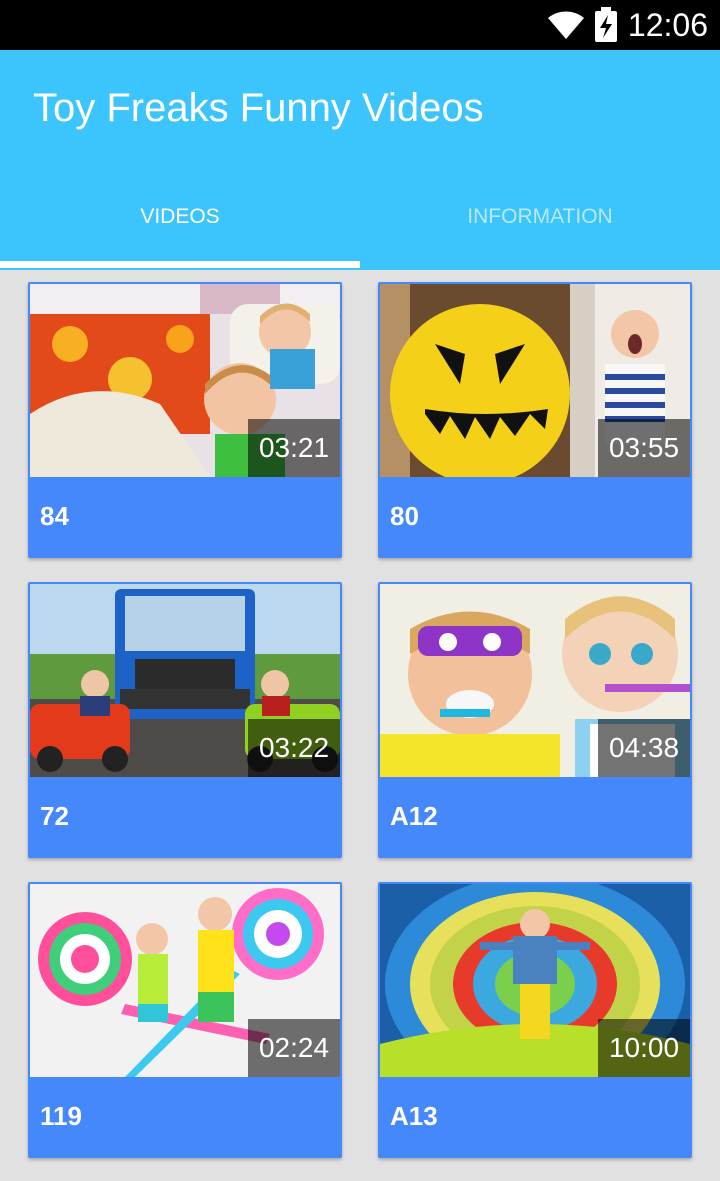 The height and width of the screenshot is (1181, 720). What do you see at coordinates (294, 448) in the screenshot?
I see `video-duration: 03:21` at bounding box center [294, 448].